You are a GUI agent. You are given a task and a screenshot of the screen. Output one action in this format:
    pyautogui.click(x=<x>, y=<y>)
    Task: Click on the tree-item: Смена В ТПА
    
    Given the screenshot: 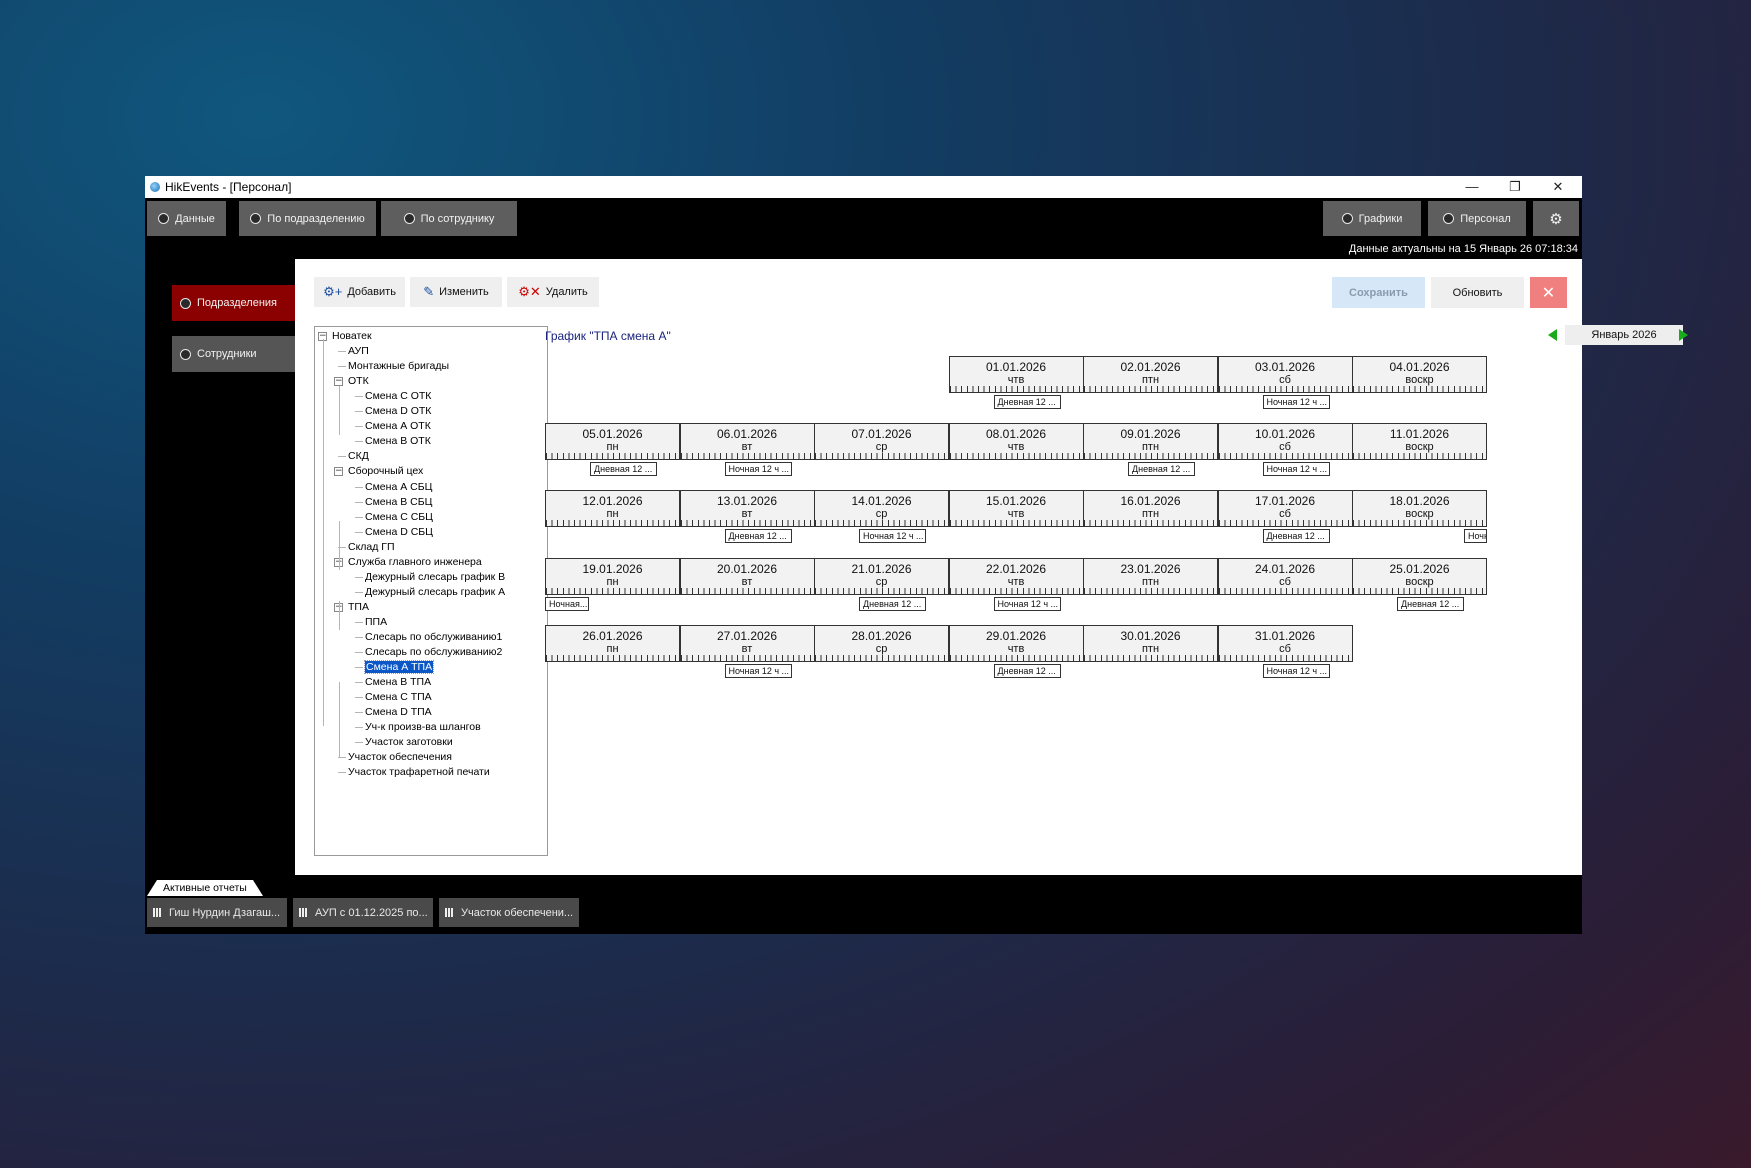 What is the action you would take?
    pyautogui.click(x=398, y=682)
    